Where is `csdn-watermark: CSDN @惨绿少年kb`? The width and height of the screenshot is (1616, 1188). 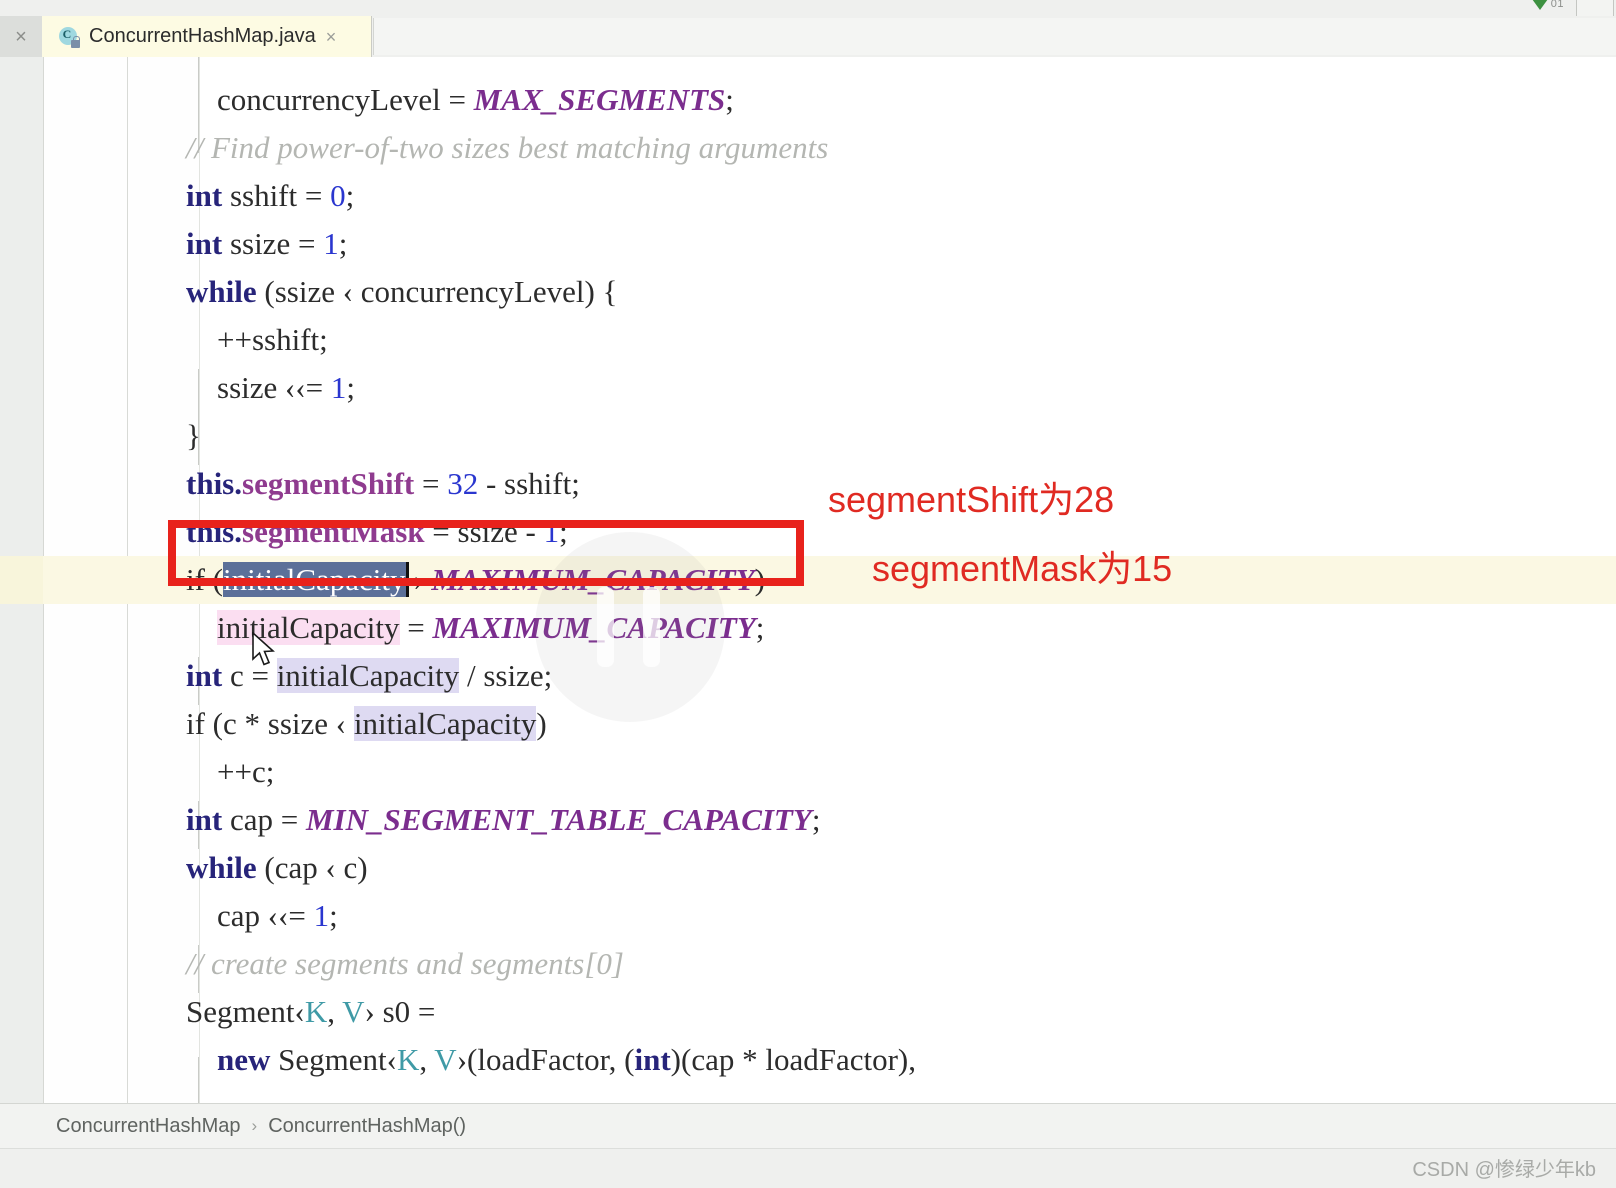 csdn-watermark: CSDN @惨绿少年kb is located at coordinates (1504, 1170).